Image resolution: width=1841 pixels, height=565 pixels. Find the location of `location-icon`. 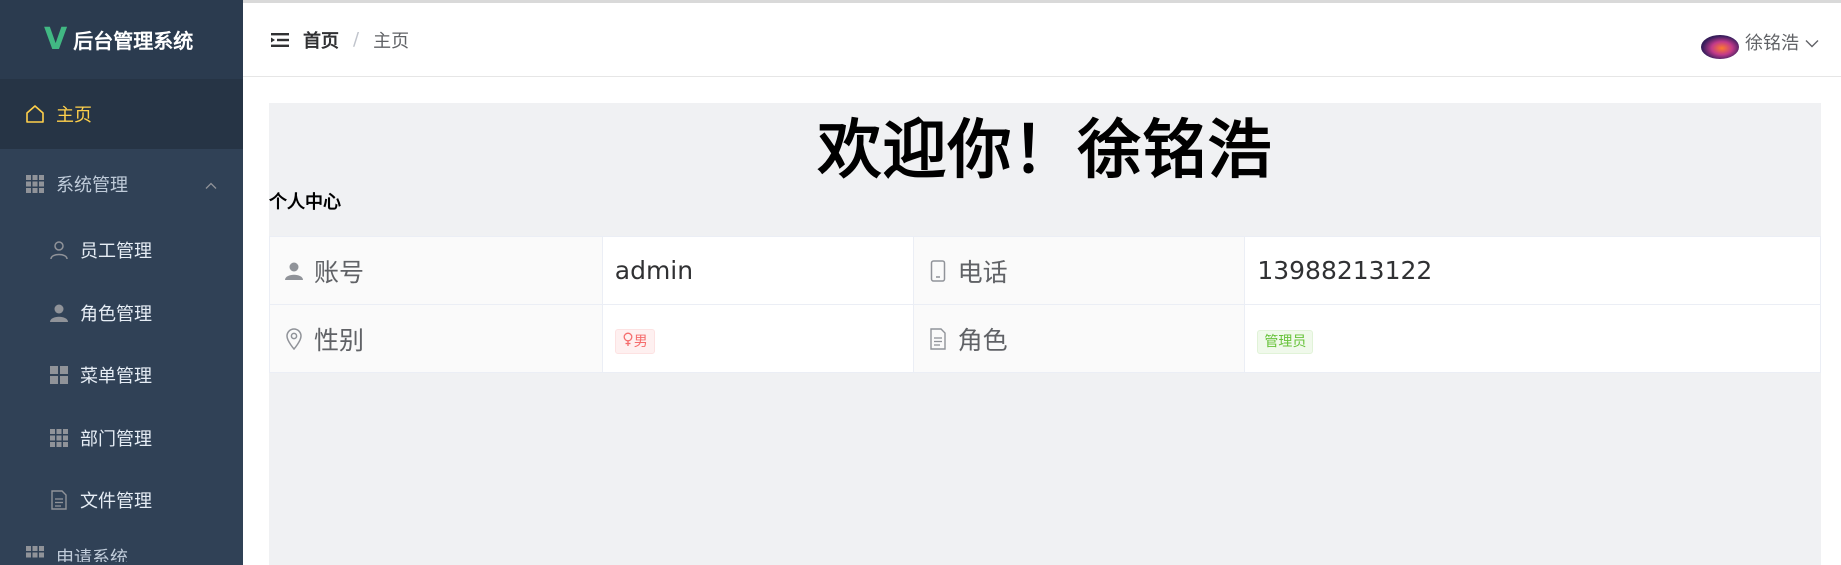

location-icon is located at coordinates (294, 339).